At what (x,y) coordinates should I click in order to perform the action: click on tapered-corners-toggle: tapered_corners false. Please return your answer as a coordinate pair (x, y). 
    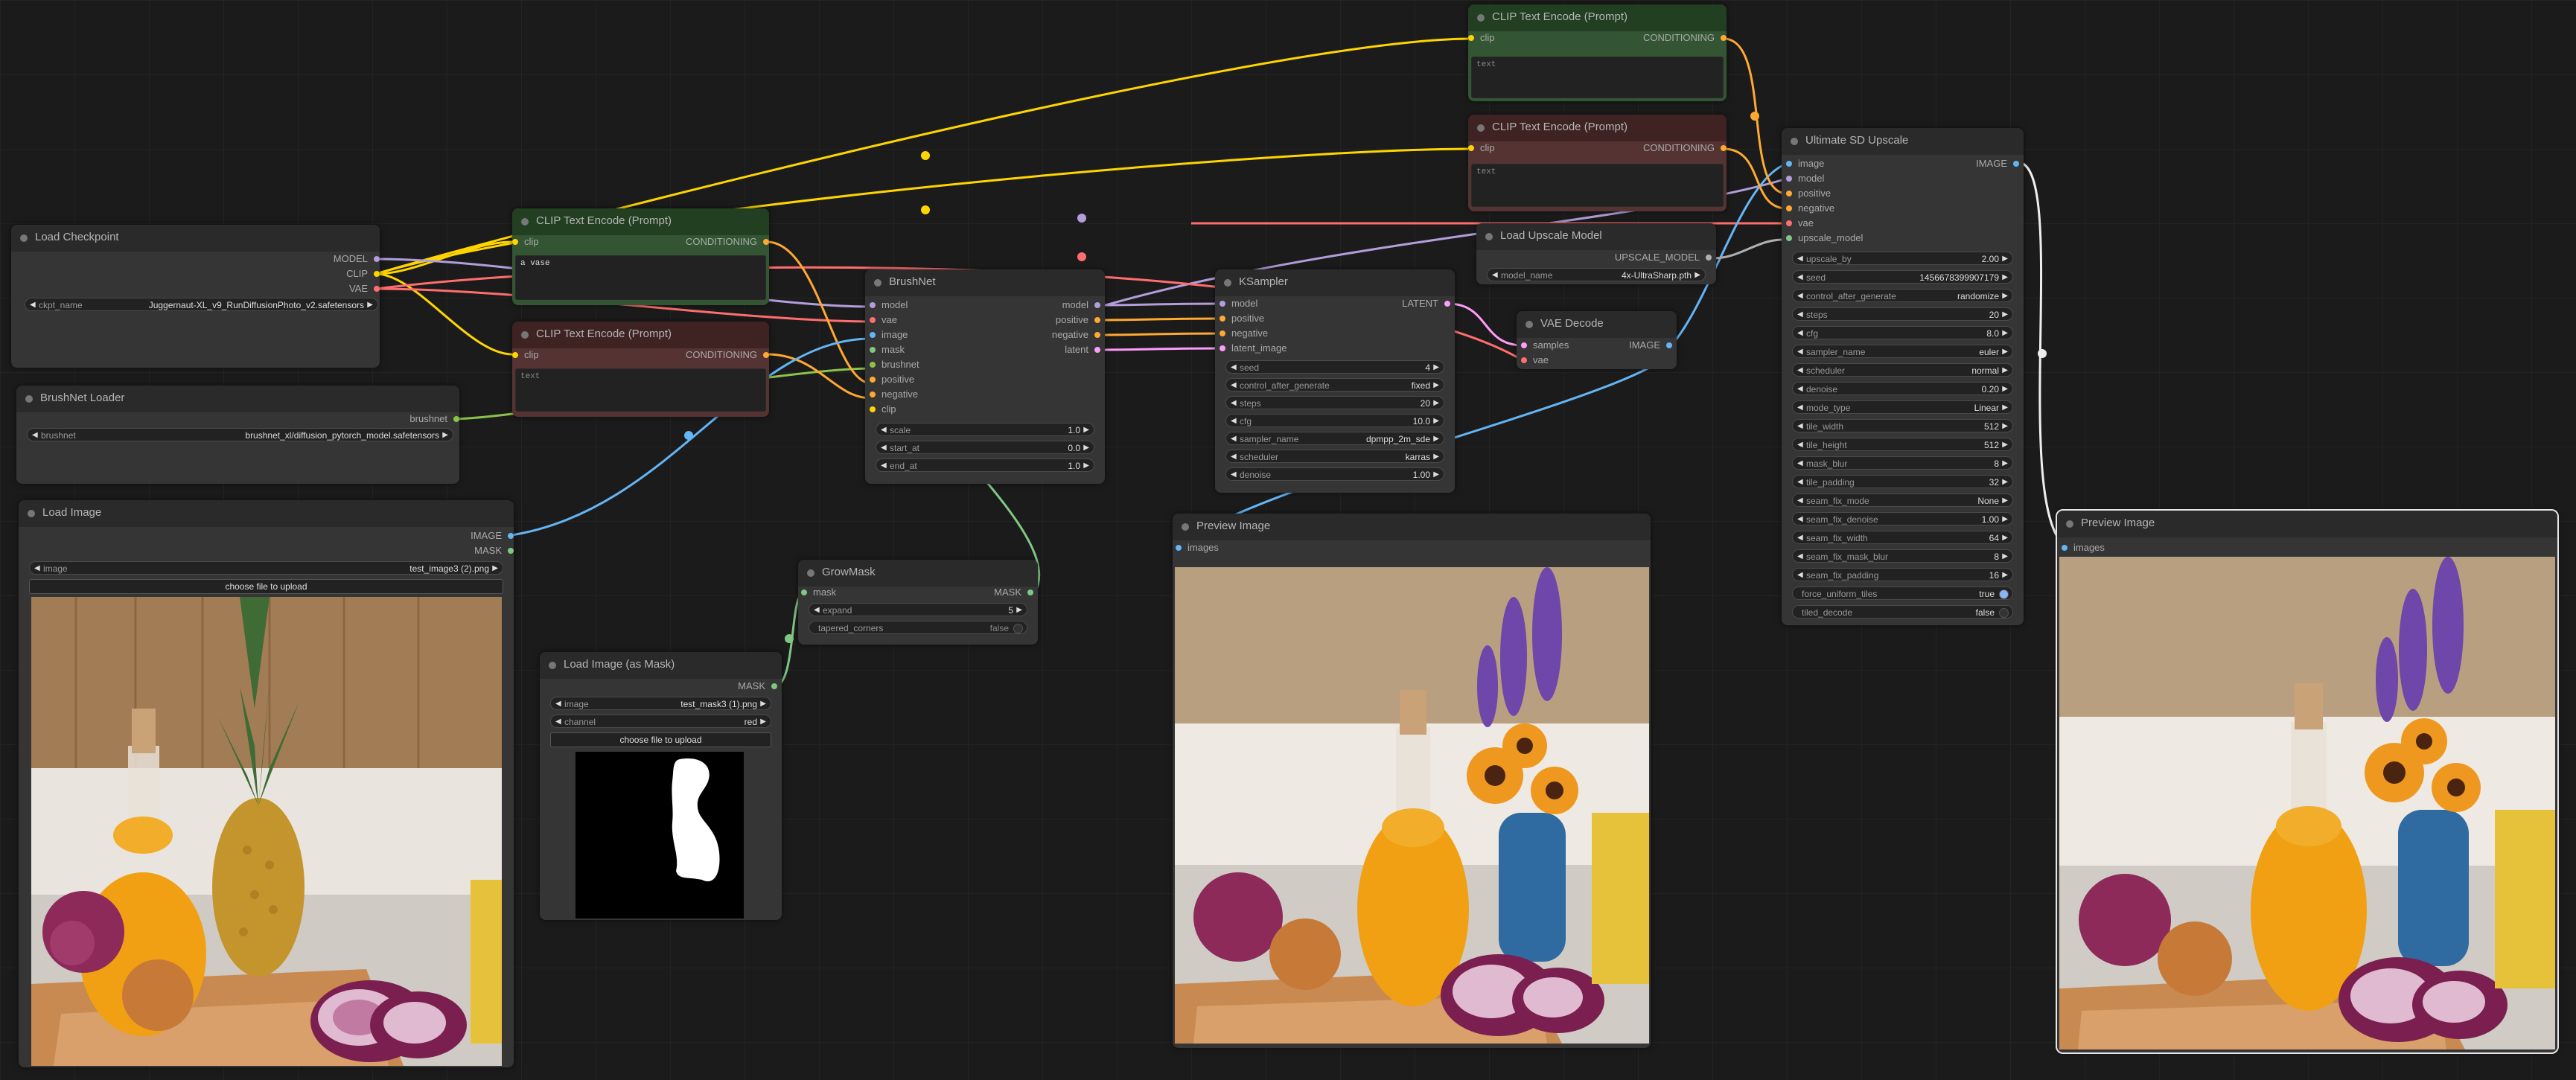
    Looking at the image, I should click on (918, 627).